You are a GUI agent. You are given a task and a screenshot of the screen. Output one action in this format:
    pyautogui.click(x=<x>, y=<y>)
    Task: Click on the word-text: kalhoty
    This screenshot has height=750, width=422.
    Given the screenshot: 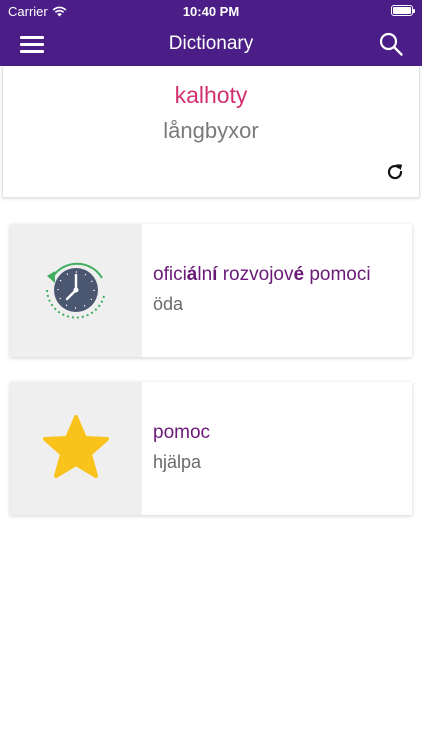 What is the action you would take?
    pyautogui.click(x=211, y=95)
    